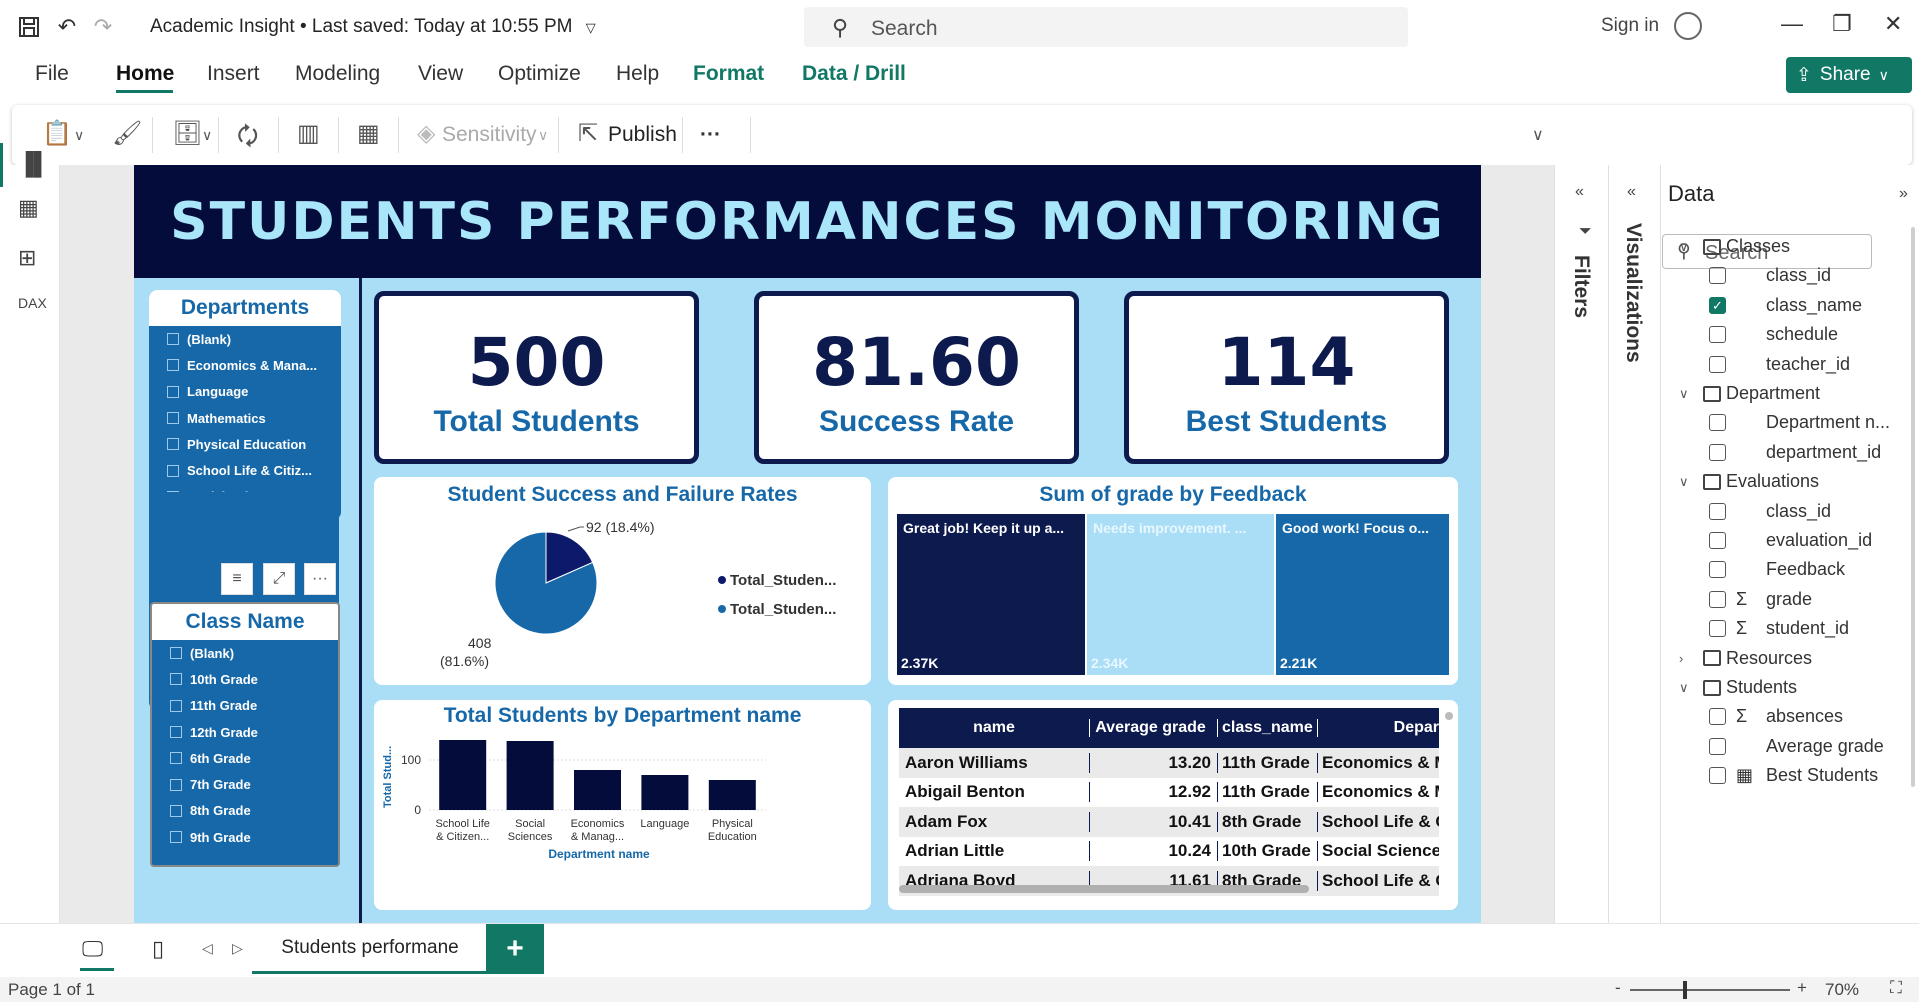 Image resolution: width=1919 pixels, height=1002 pixels. Describe the element at coordinates (1849, 75) in the screenshot. I see `share-button: ⇪ Share ∨` at that location.